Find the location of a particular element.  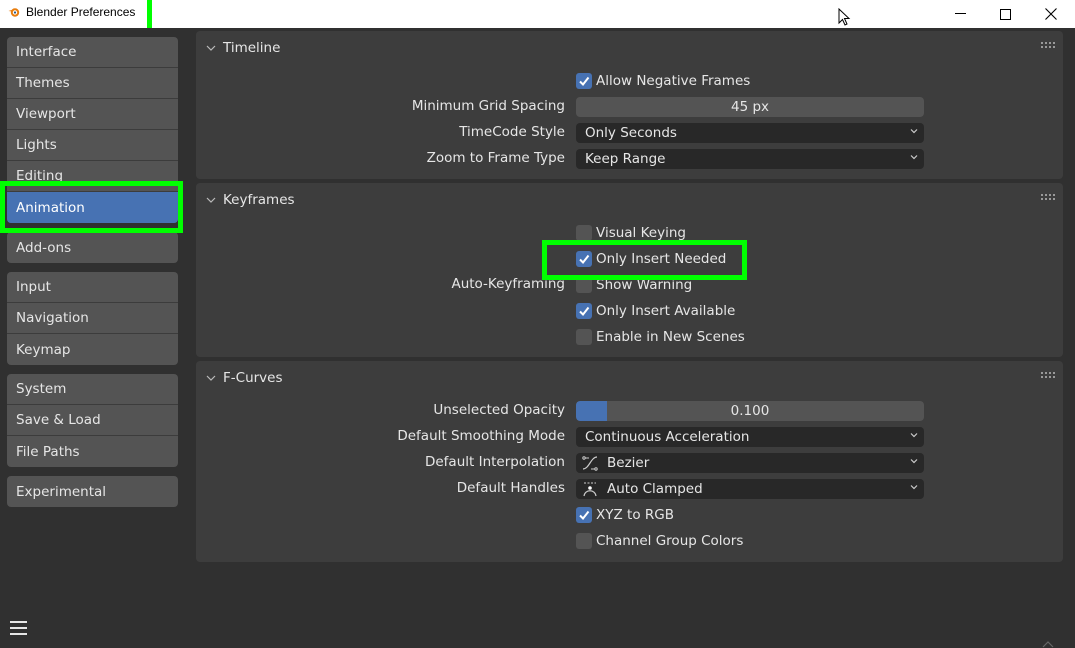

channel-group-colors-checkbox: Channel Group Colors is located at coordinates (659, 541).